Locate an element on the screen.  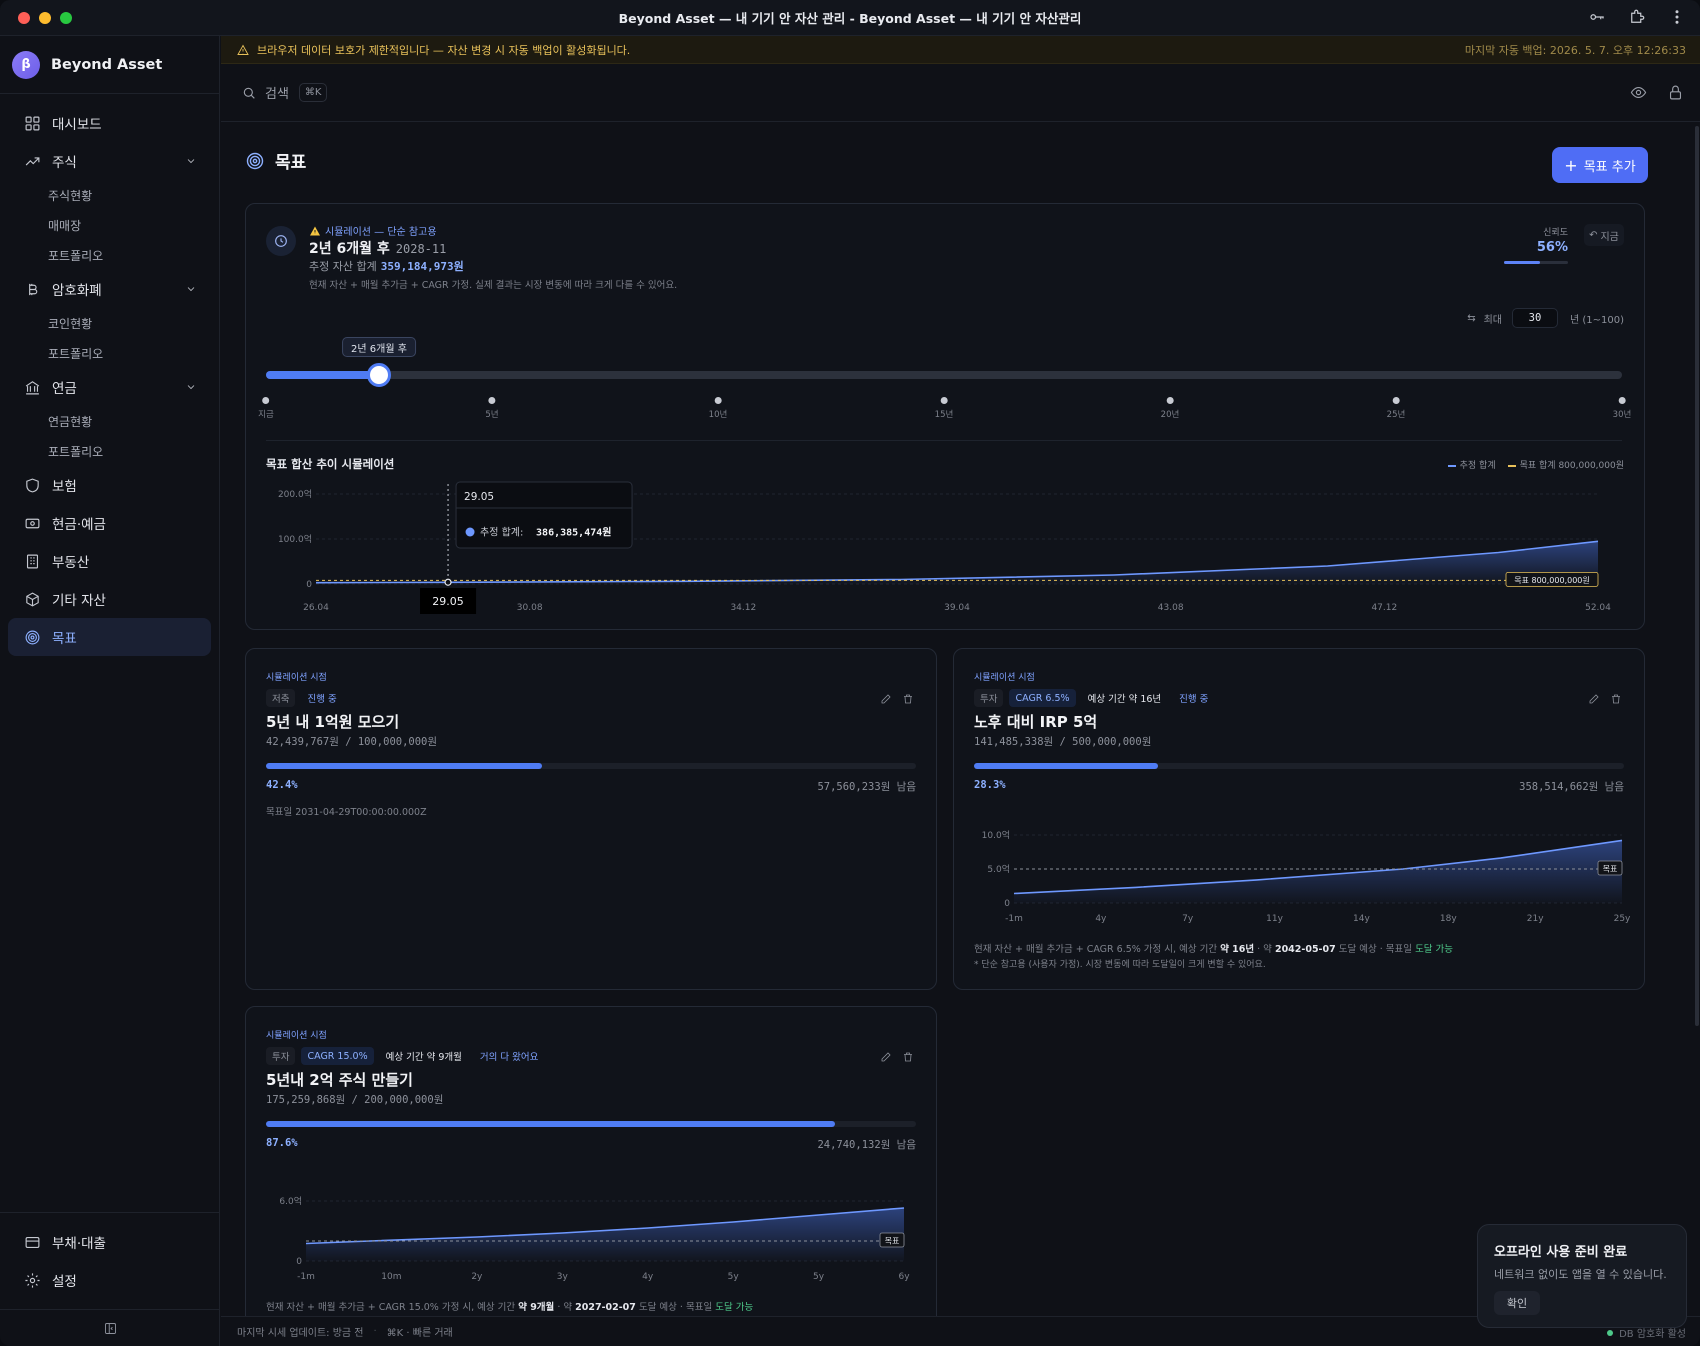
target-label: 목표 800,000,000원 is located at coordinates (1552, 580).